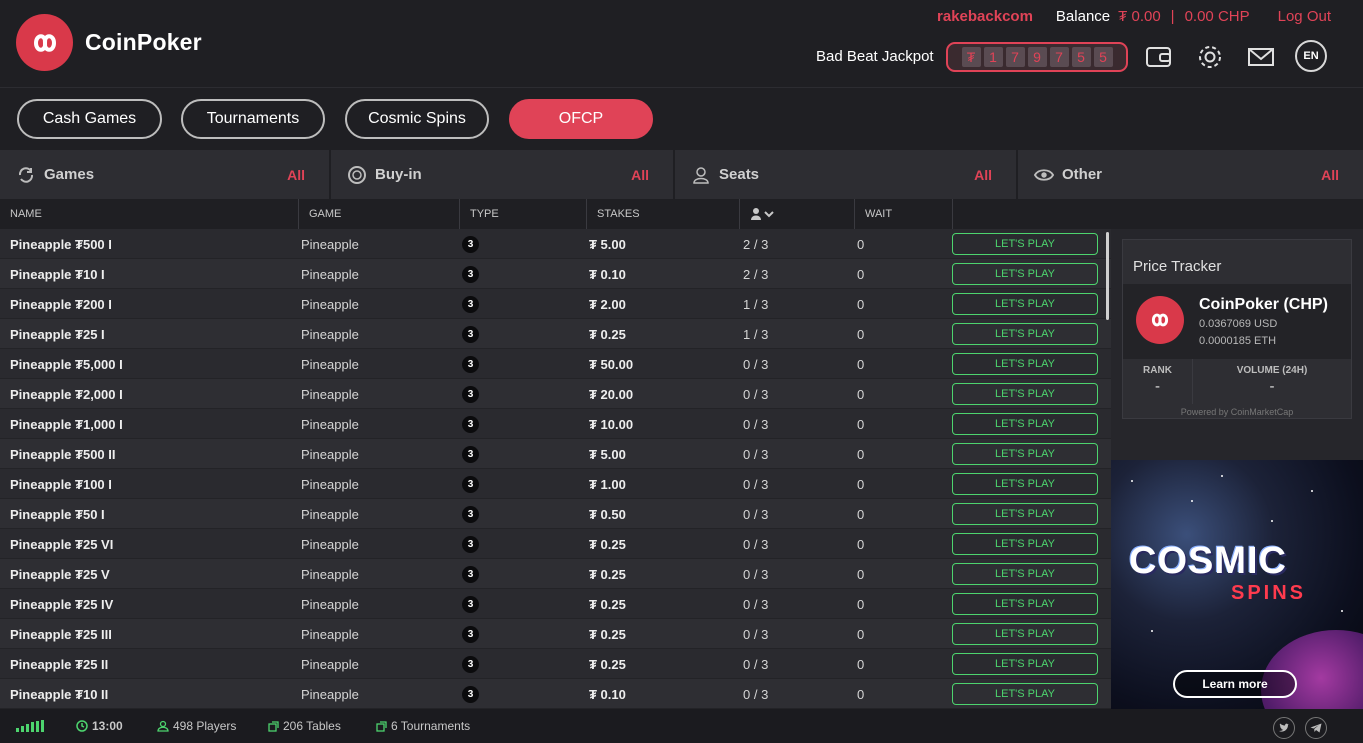 The height and width of the screenshot is (743, 1363). What do you see at coordinates (149, 214) in the screenshot?
I see `column-name: NAME` at bounding box center [149, 214].